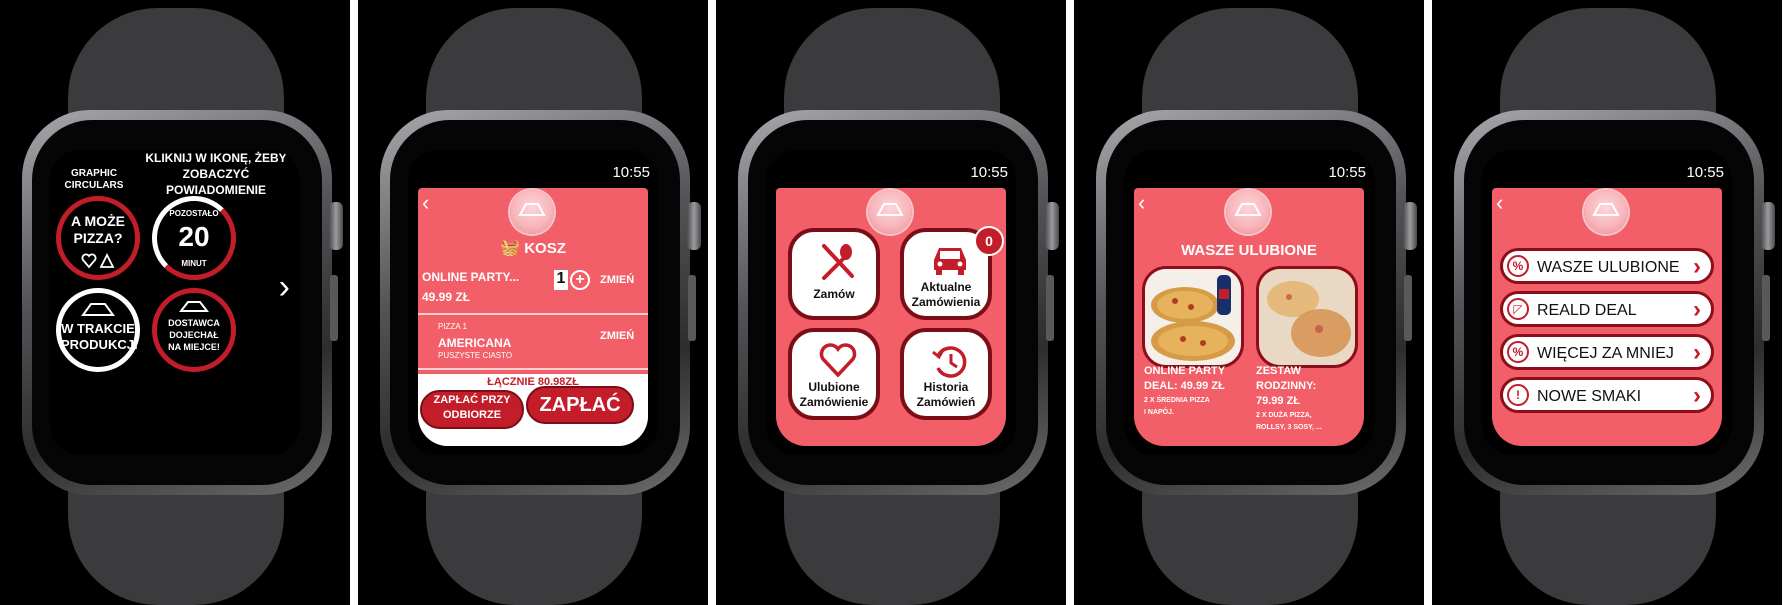  I want to click on cart-title: 🧺 KOSZ, so click(533, 248).